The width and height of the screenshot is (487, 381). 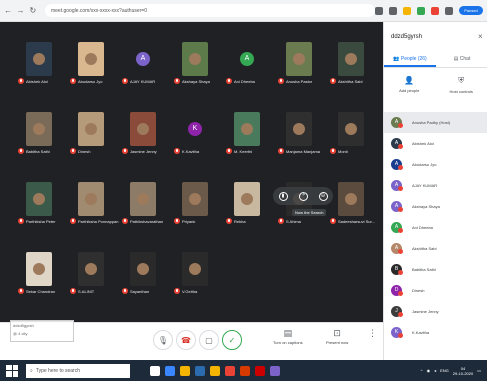 What do you see at coordinates (435, 370) in the screenshot?
I see `volume-icon: ◂` at bounding box center [435, 370].